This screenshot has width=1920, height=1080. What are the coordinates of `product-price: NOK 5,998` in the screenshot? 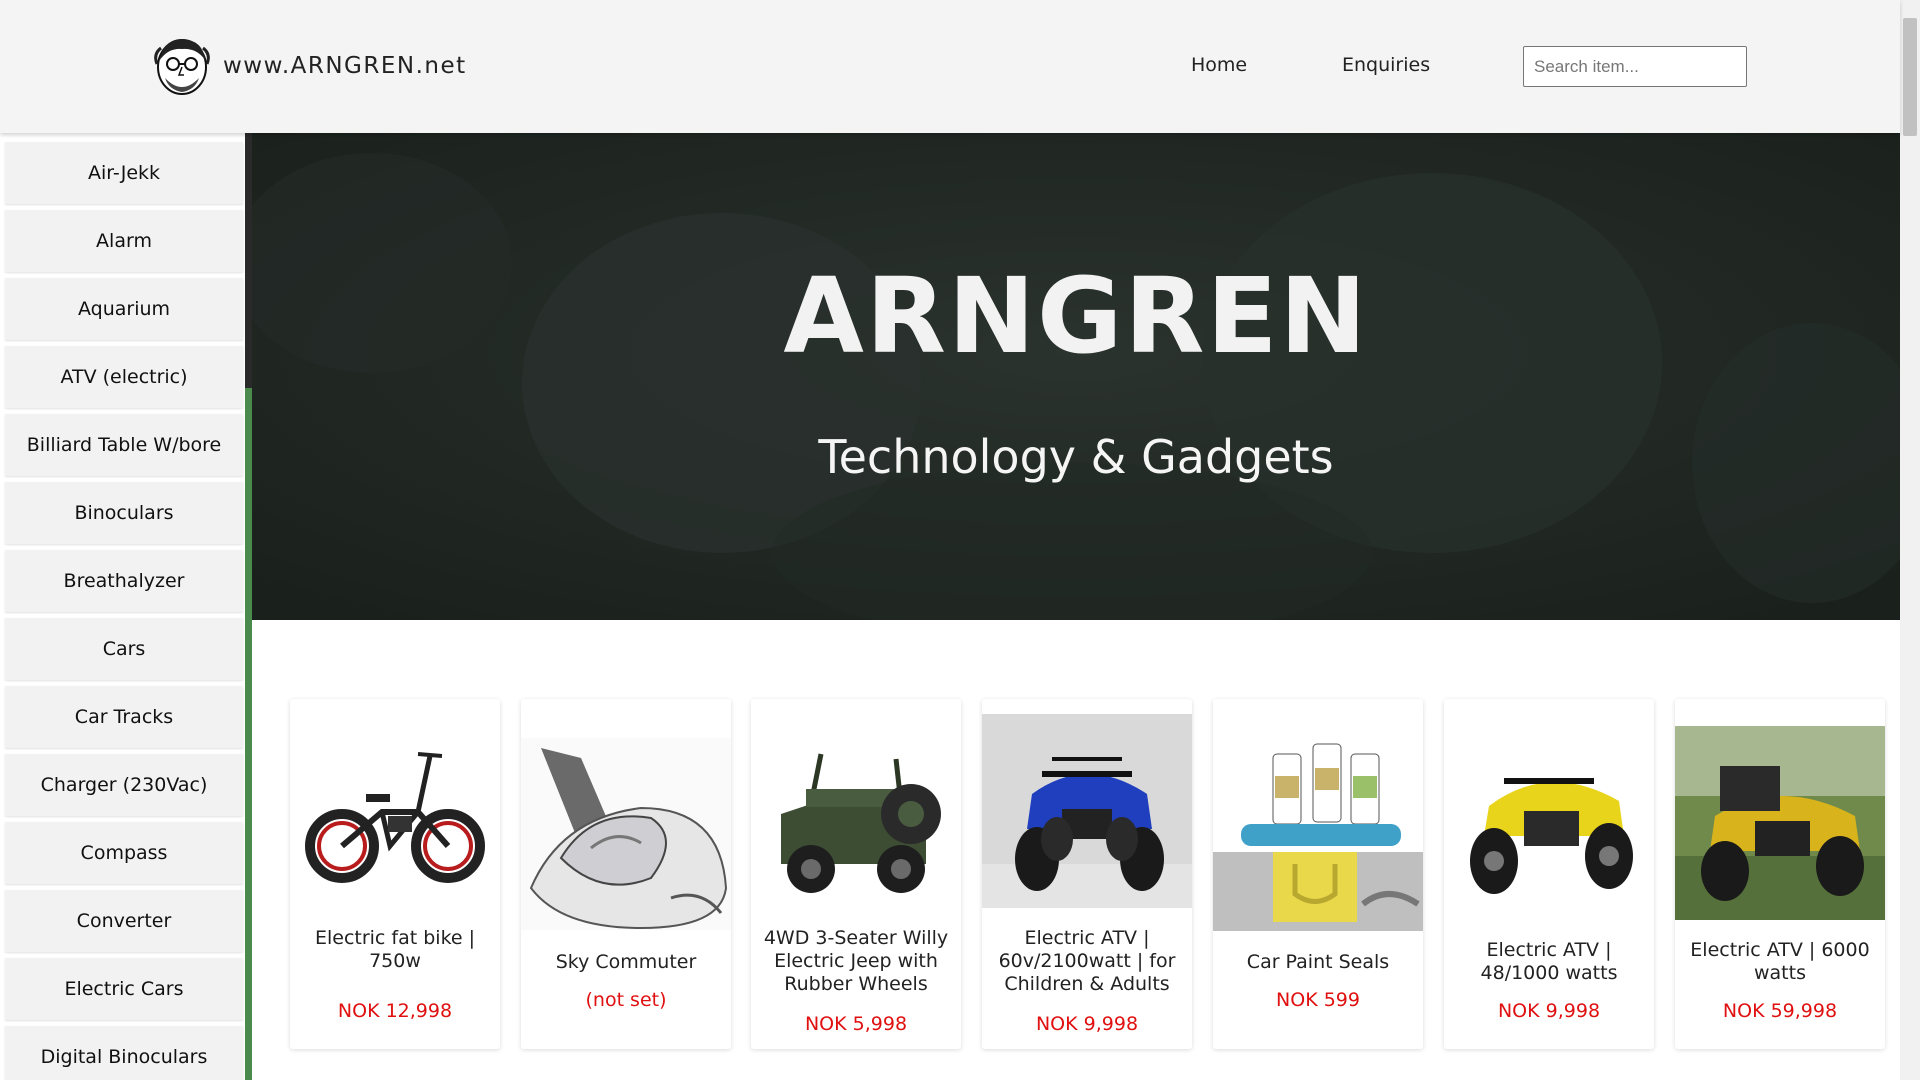 It's located at (856, 1024).